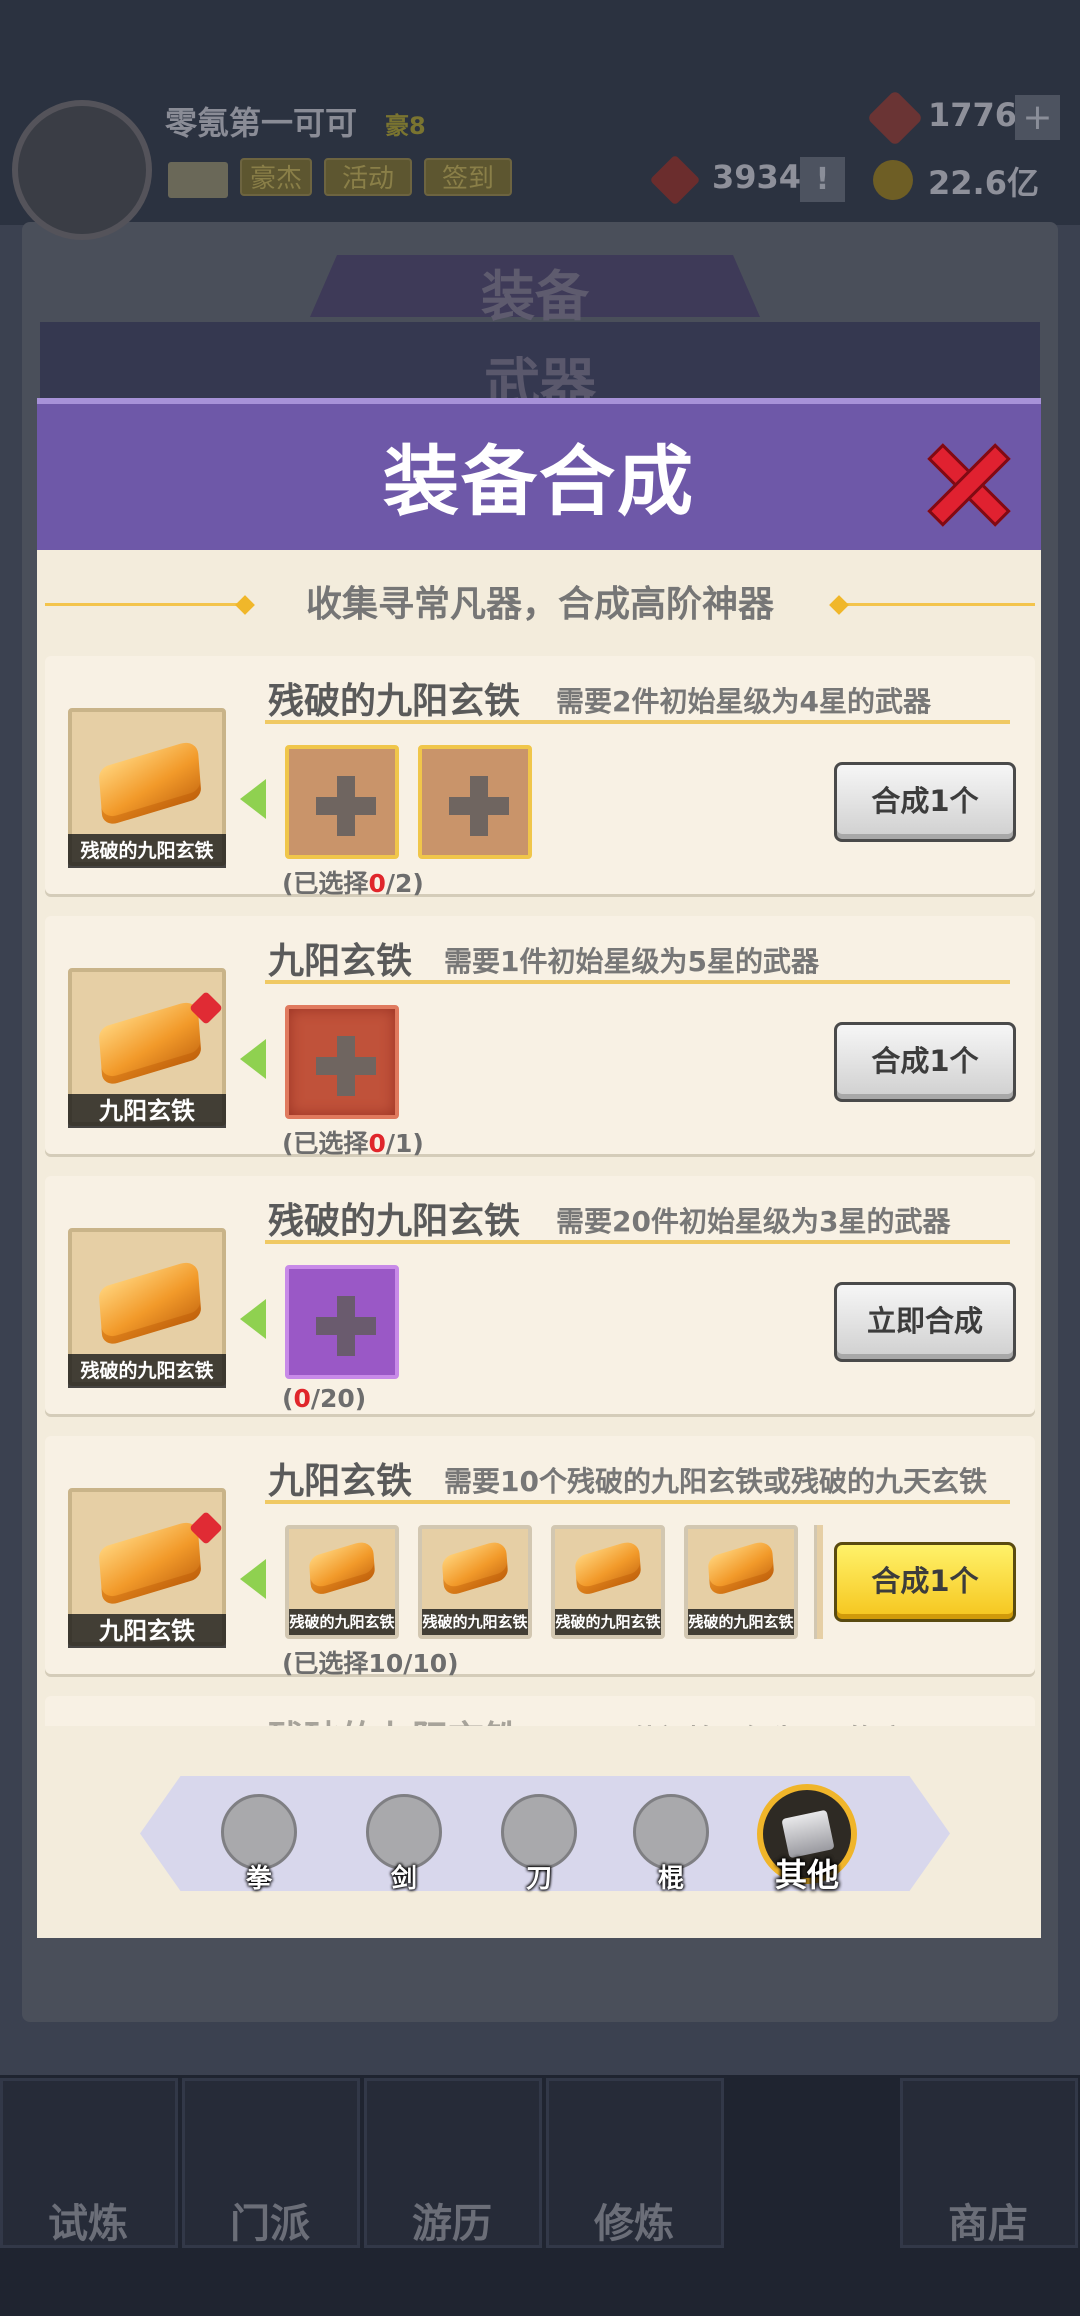  What do you see at coordinates (258, 1879) in the screenshot?
I see `tab-fist-label: 拳` at bounding box center [258, 1879].